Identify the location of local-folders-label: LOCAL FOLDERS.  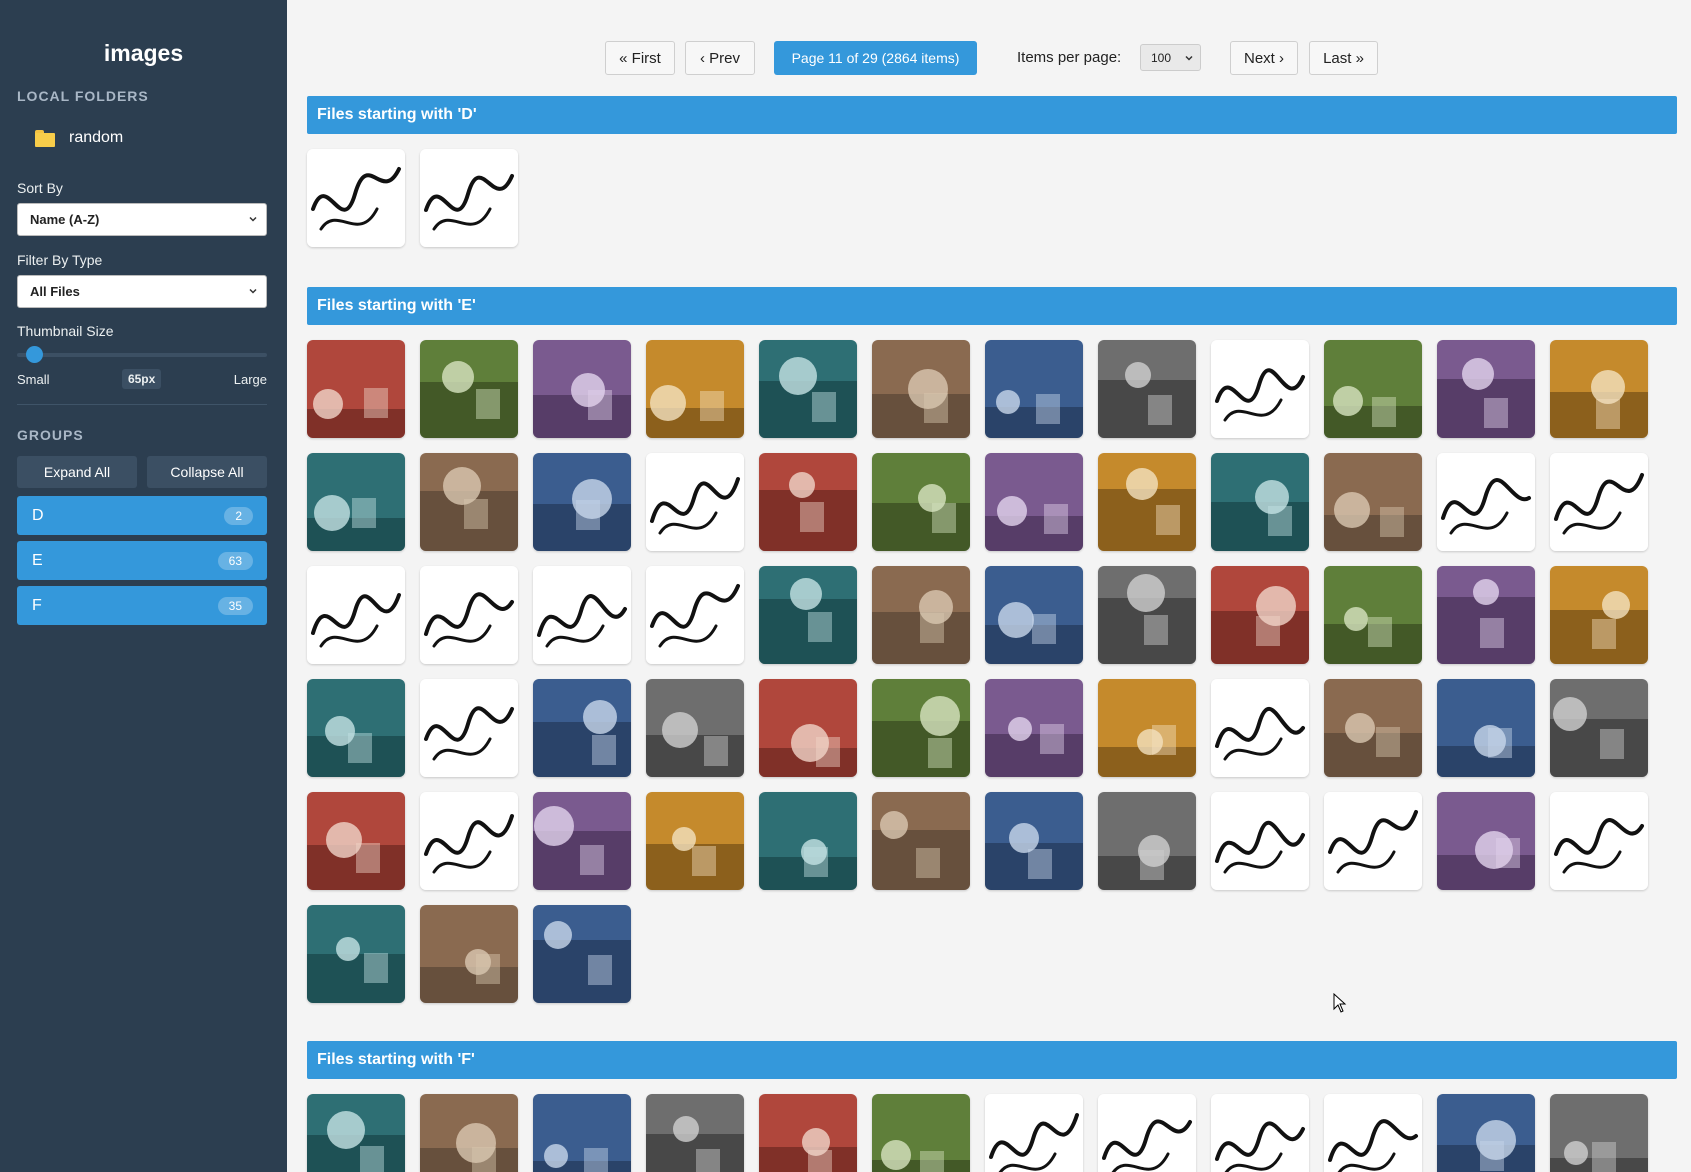
(83, 96).